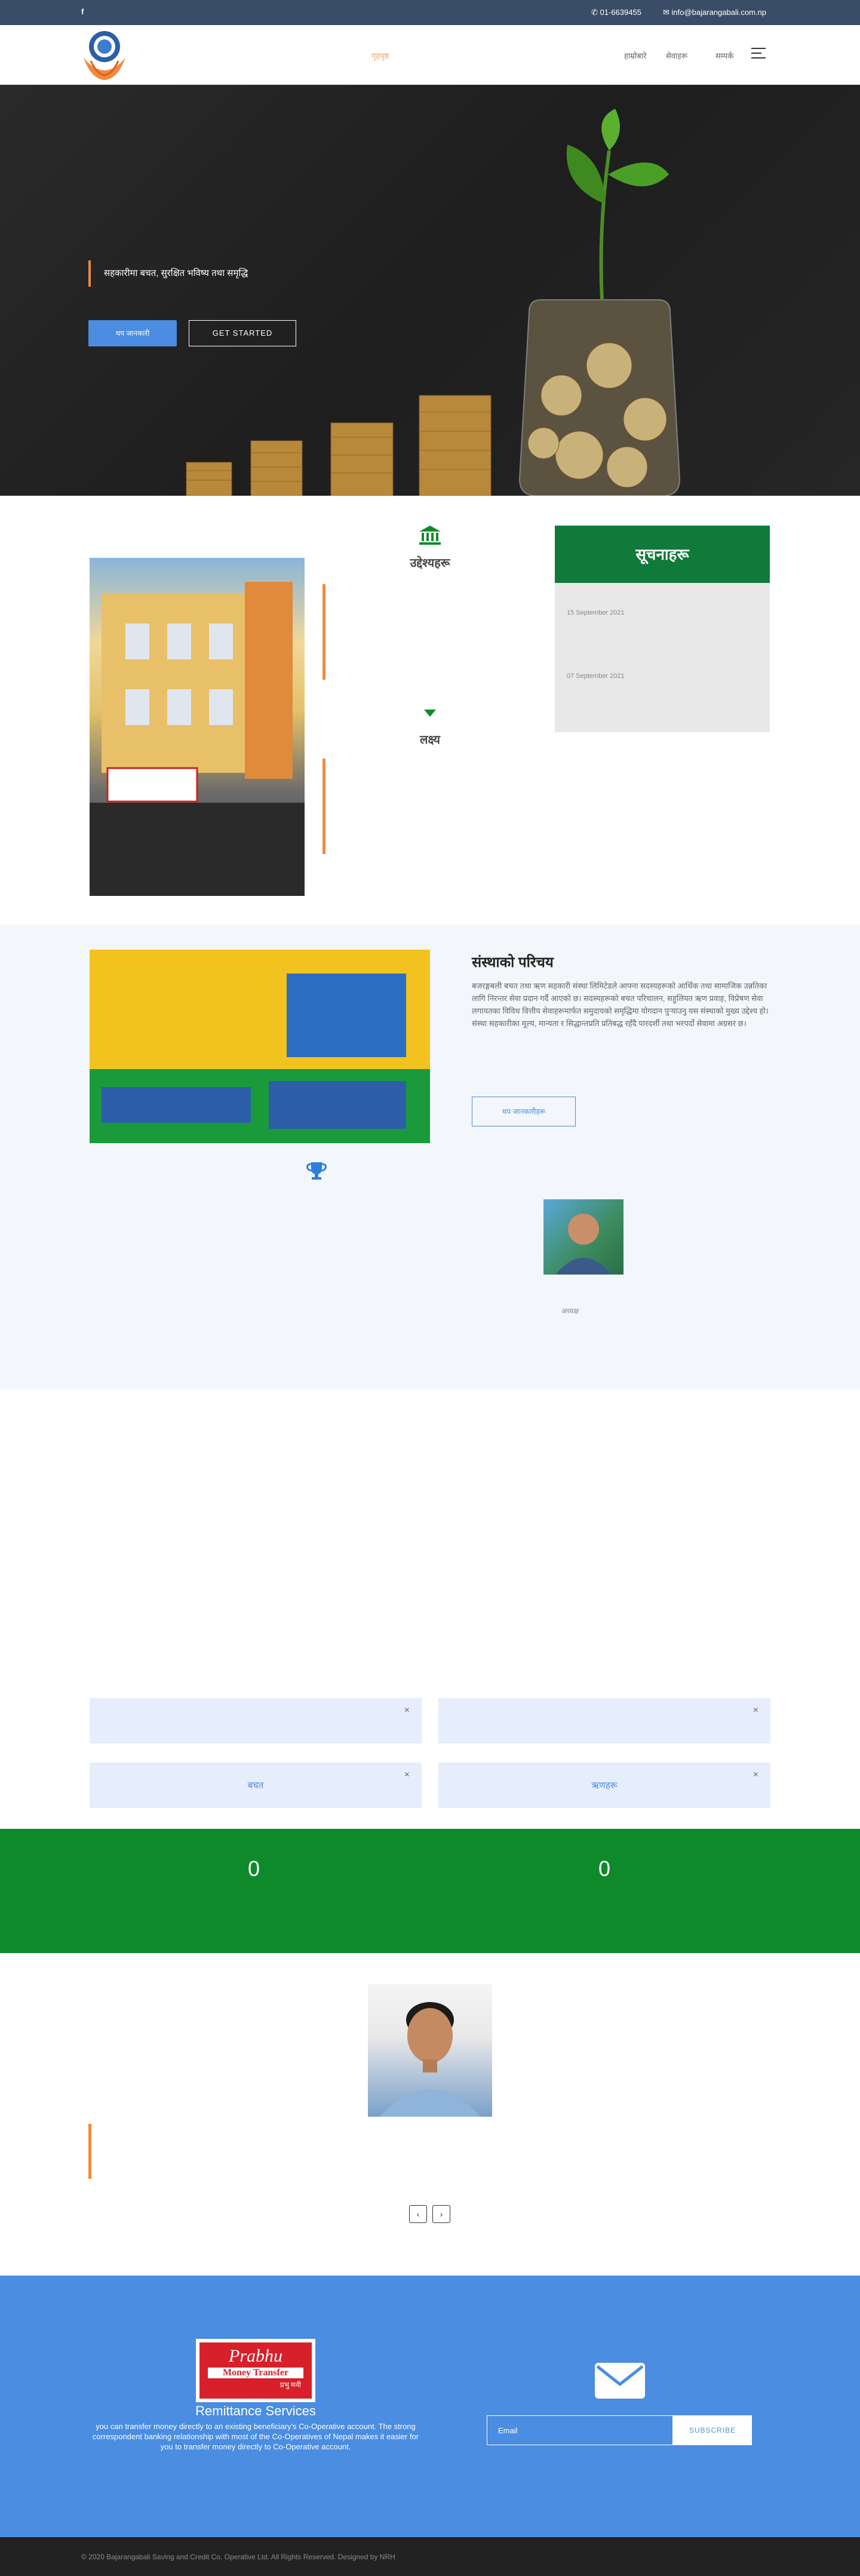 The height and width of the screenshot is (2576, 860). I want to click on accordion-label: बचत, so click(256, 1785).